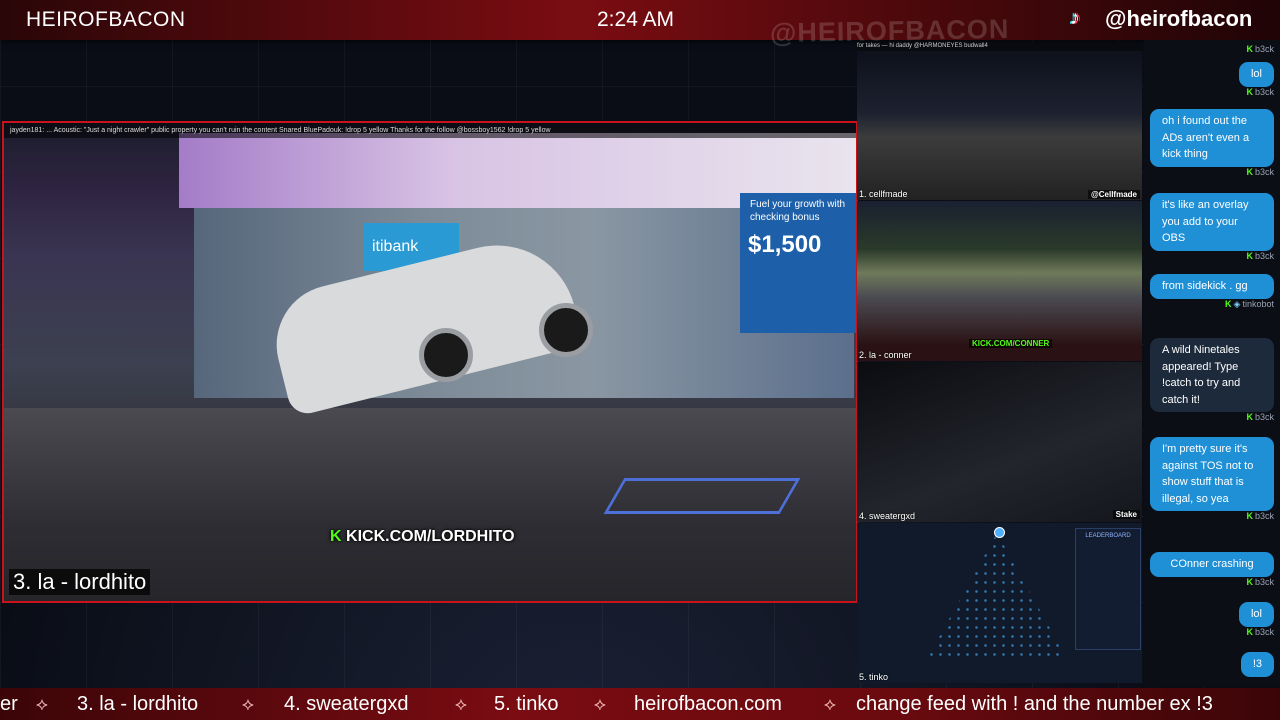 The image size is (1280, 720). What do you see at coordinates (1212, 305) in the screenshot?
I see `chat-username: K ◈ tinkobot` at bounding box center [1212, 305].